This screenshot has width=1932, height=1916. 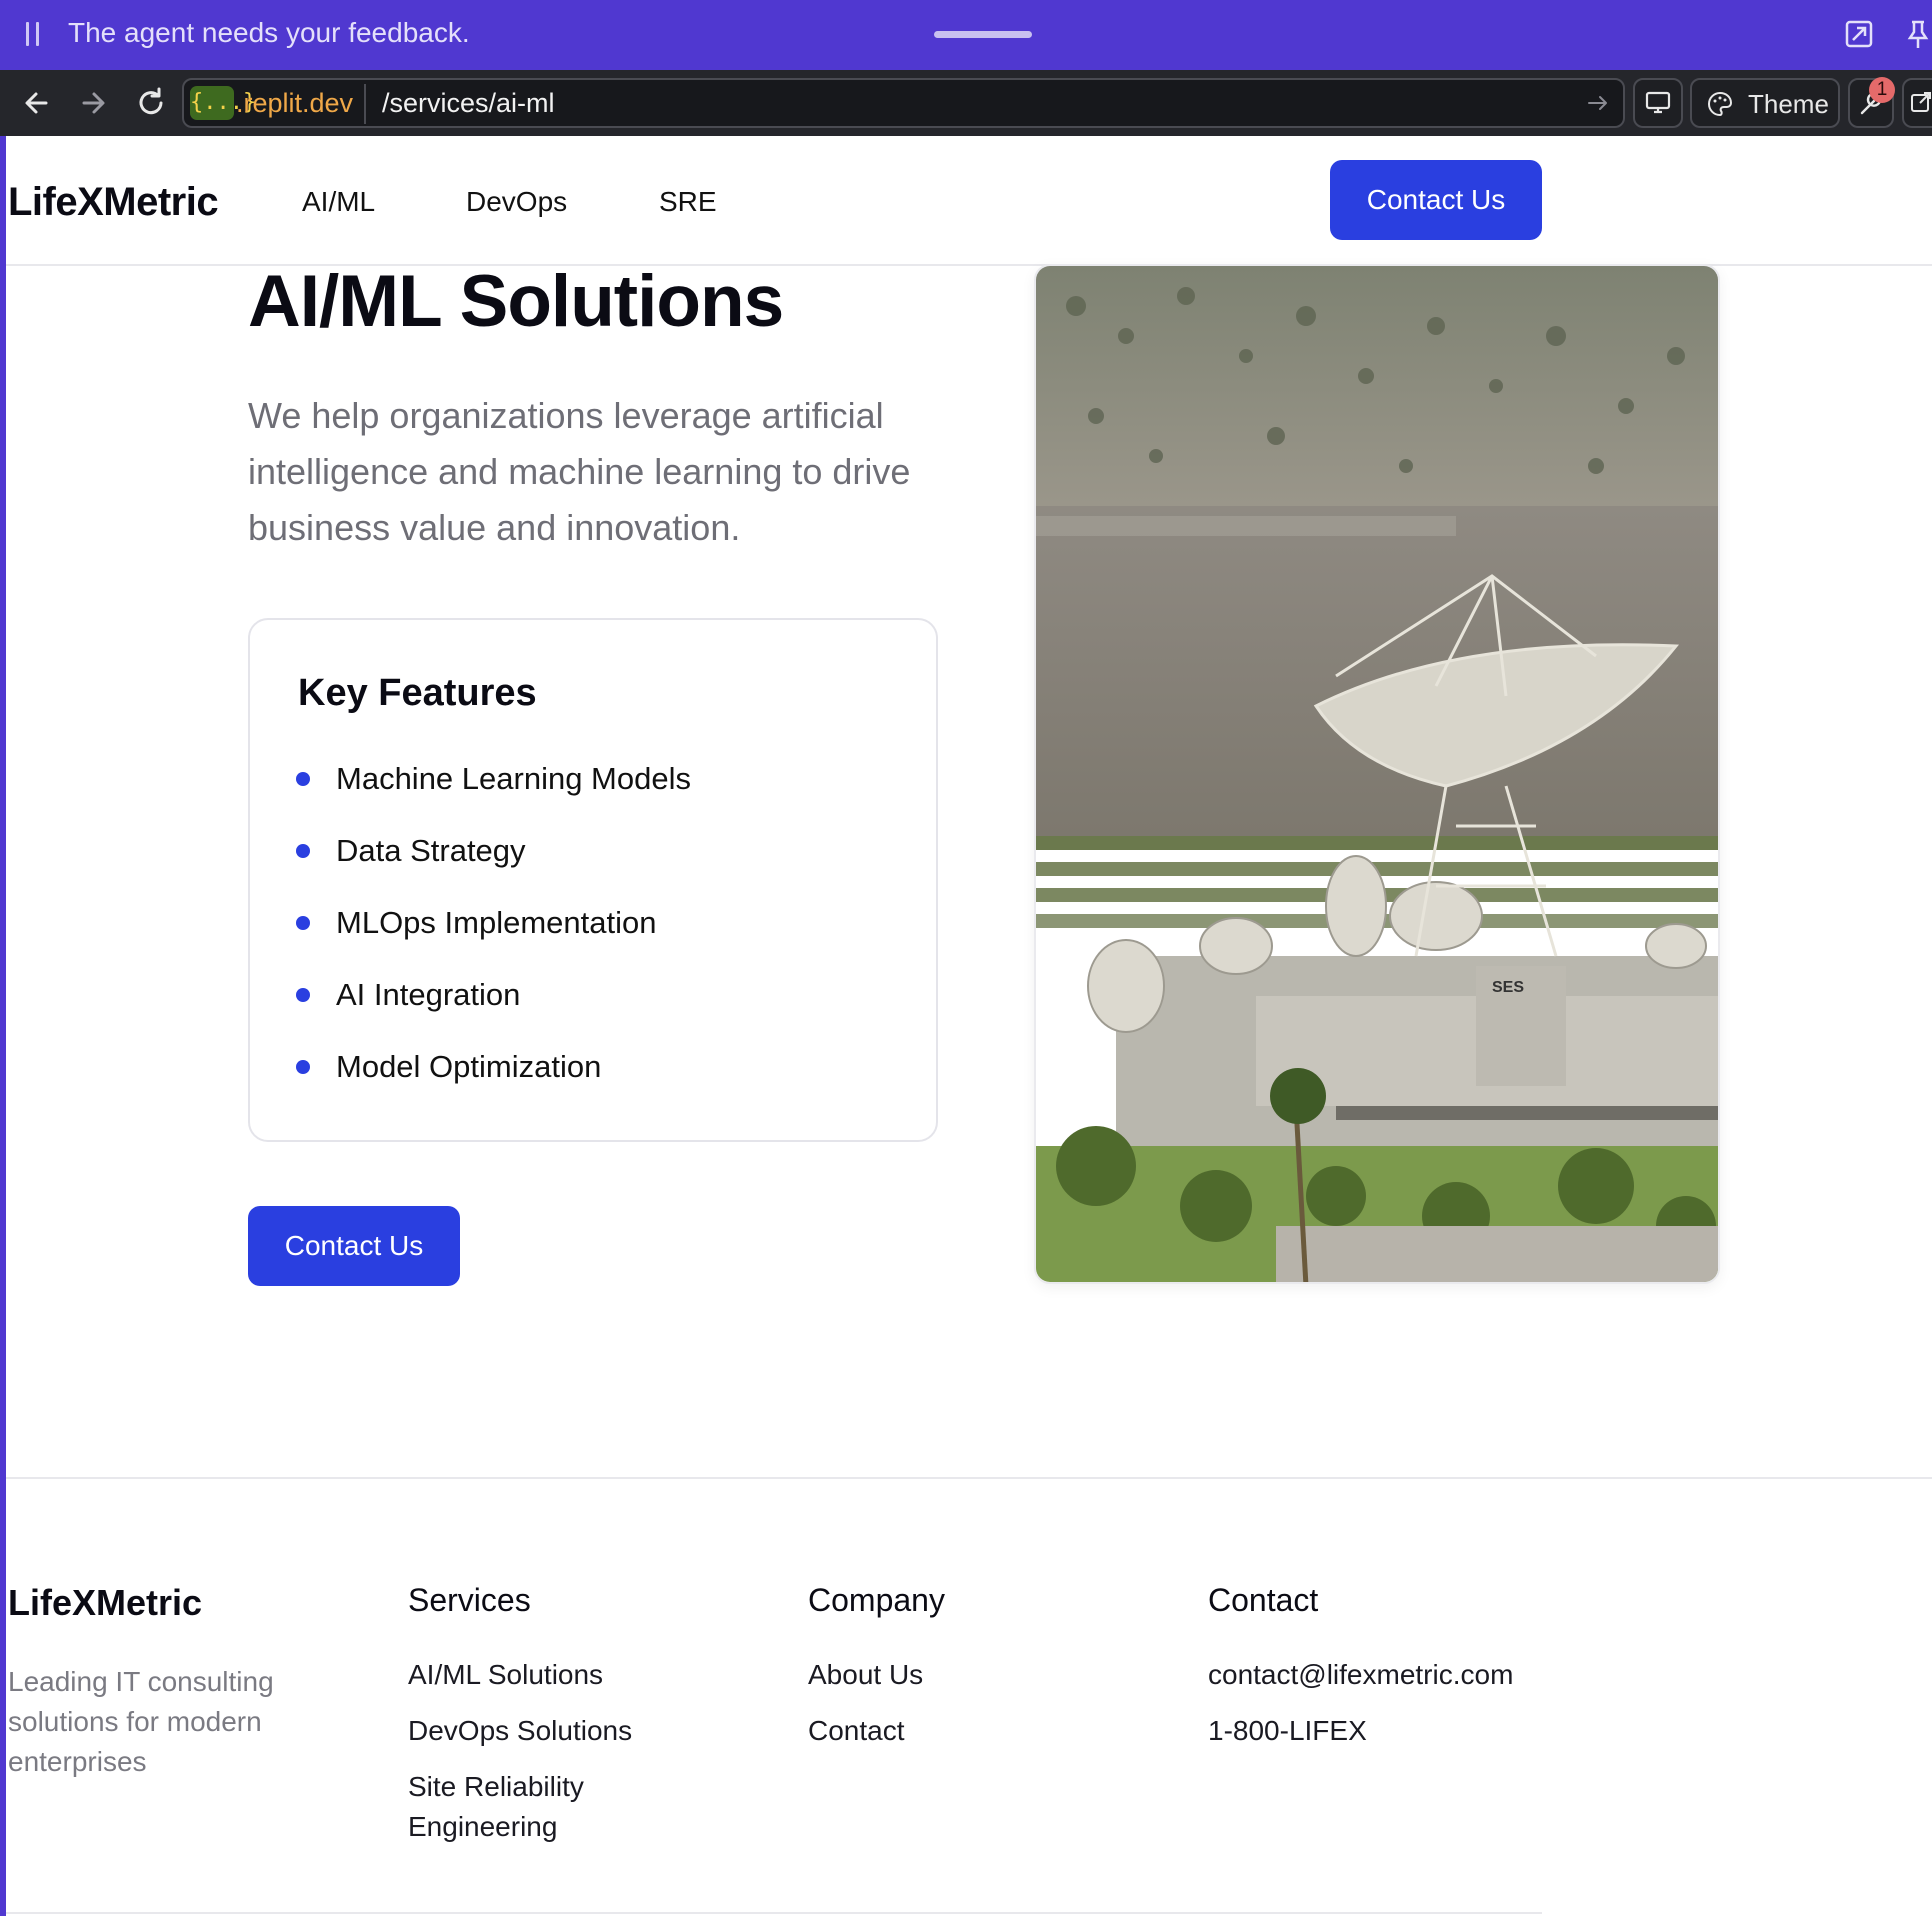 I want to click on footer-link-aiml: AI/ML Solutions, so click(x=505, y=1675).